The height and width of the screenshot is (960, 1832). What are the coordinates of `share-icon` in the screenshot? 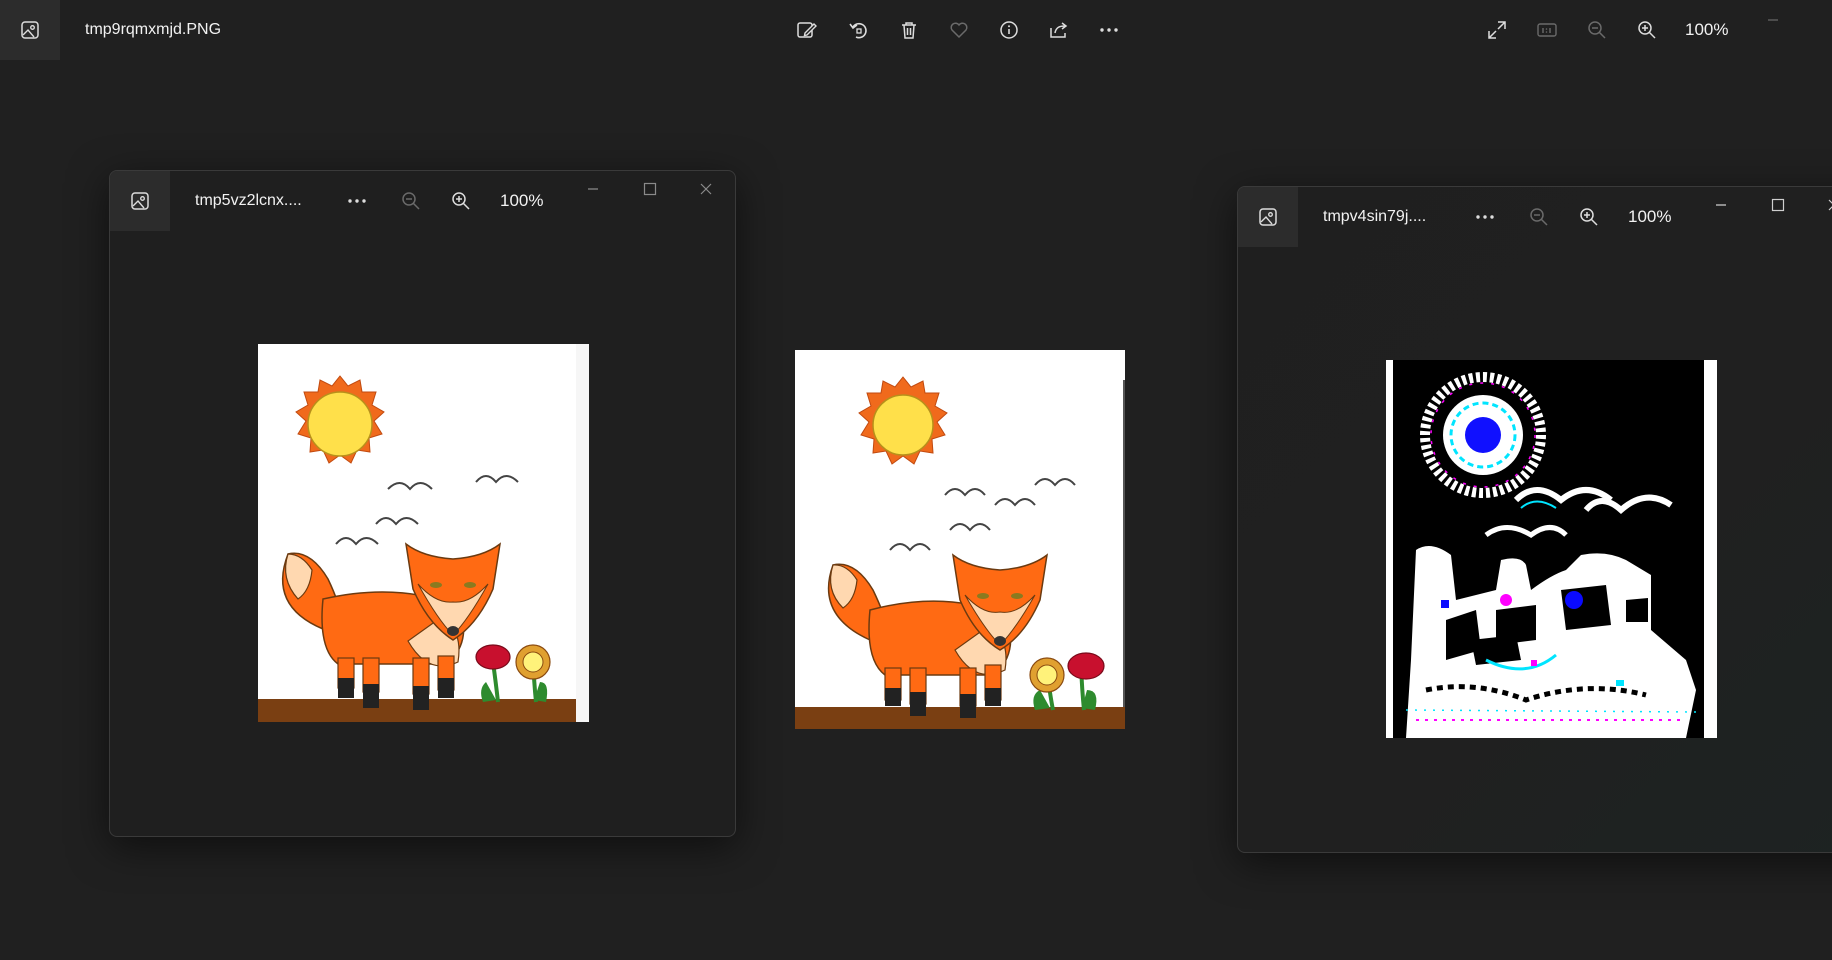 It's located at (1059, 30).